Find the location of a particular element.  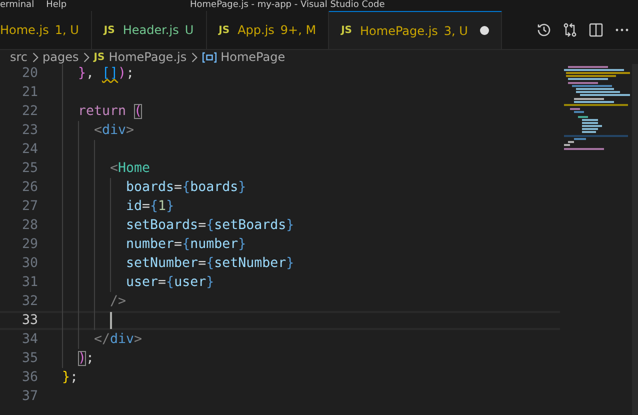

code-line: }, []); is located at coordinates (98, 73).